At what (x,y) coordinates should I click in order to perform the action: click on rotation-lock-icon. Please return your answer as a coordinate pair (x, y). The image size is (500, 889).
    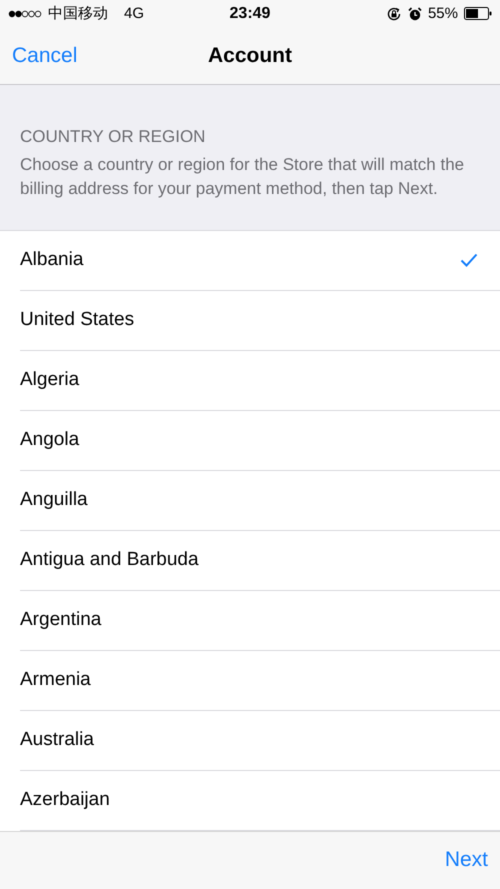
    Looking at the image, I should click on (394, 14).